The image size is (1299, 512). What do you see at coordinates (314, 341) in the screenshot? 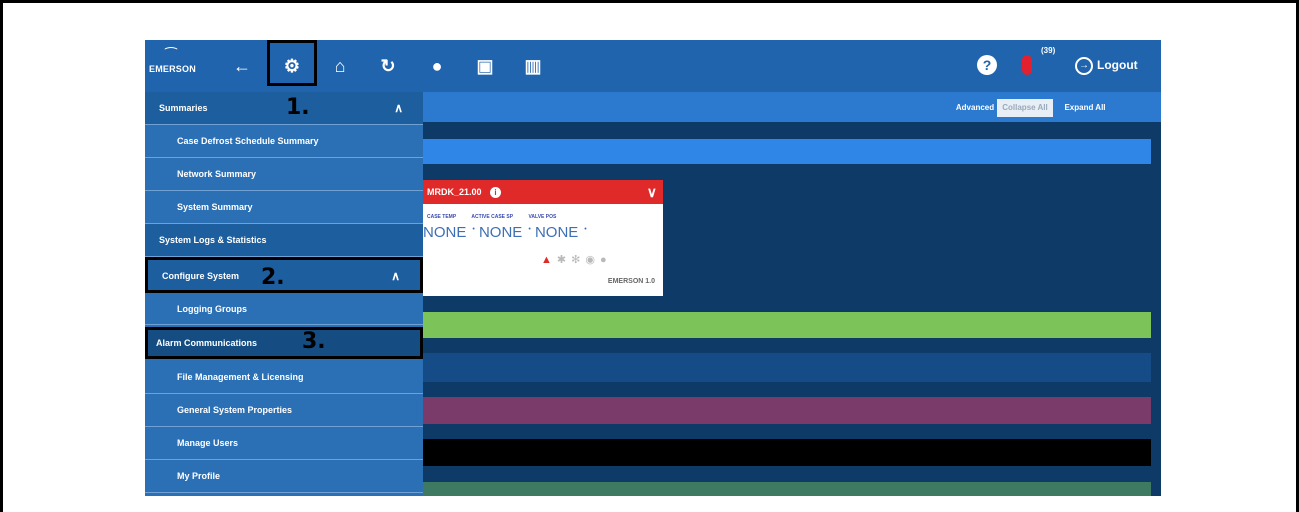
I see `callout-3: 3.` at bounding box center [314, 341].